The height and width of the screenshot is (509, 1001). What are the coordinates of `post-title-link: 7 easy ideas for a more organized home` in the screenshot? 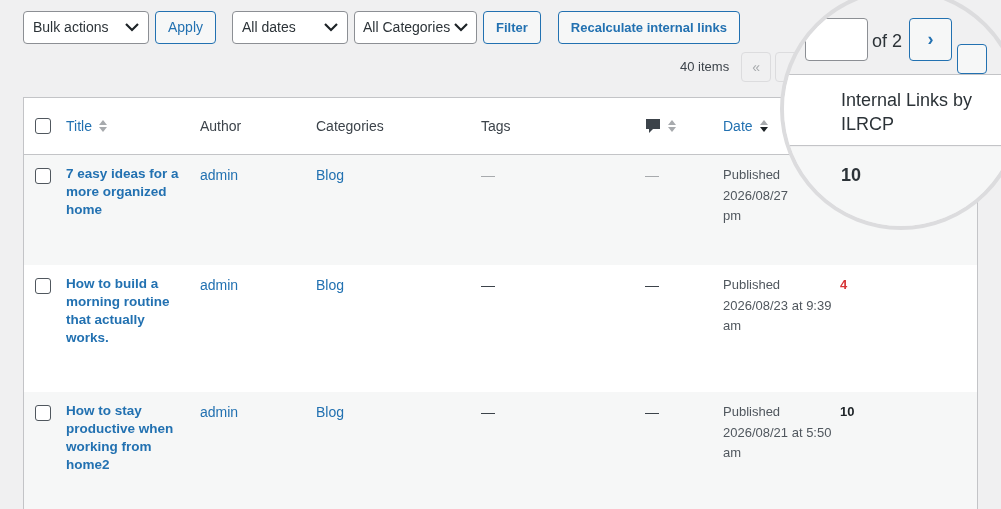 It's located at (126, 192).